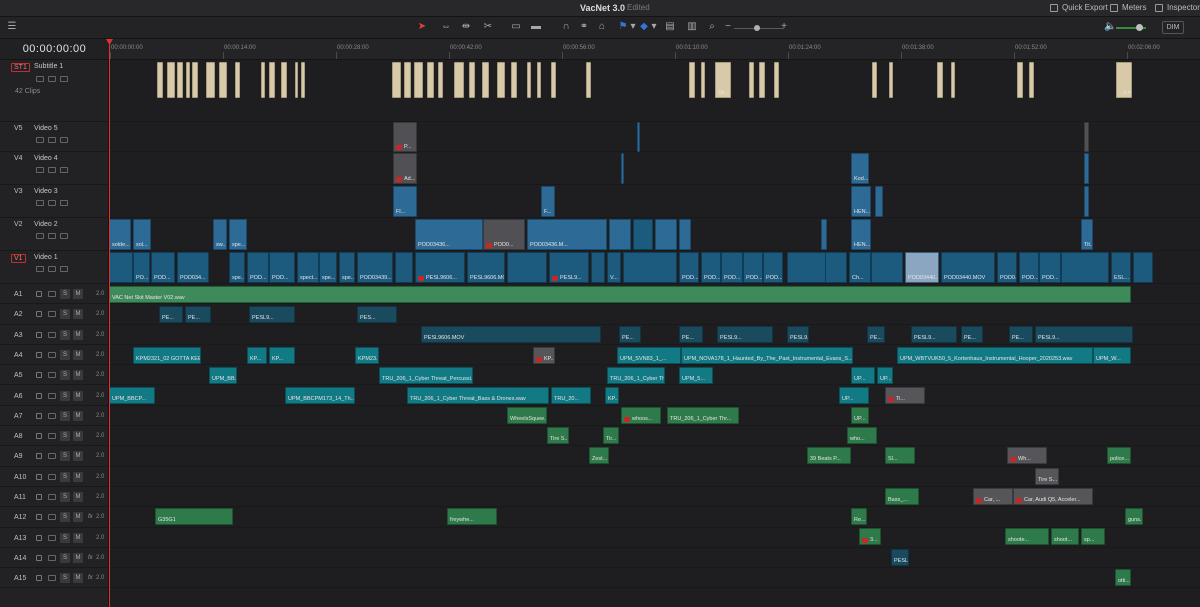  I want to click on track-header-a7: A7 S M 2.0, so click(54, 416).